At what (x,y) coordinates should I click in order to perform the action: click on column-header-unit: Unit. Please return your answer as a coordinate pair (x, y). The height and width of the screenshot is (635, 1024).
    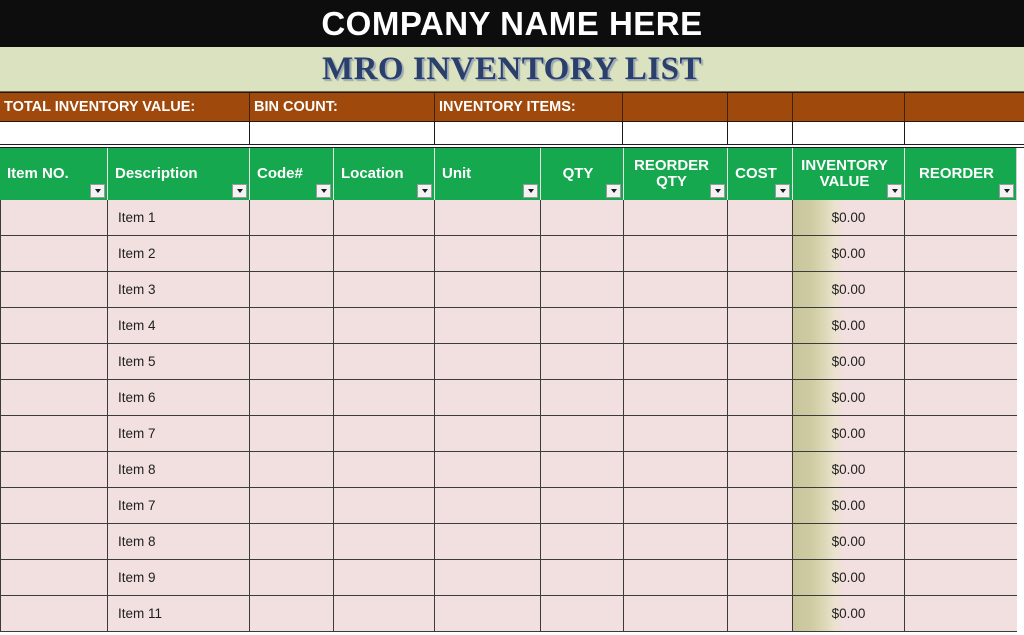
    Looking at the image, I should click on (488, 174).